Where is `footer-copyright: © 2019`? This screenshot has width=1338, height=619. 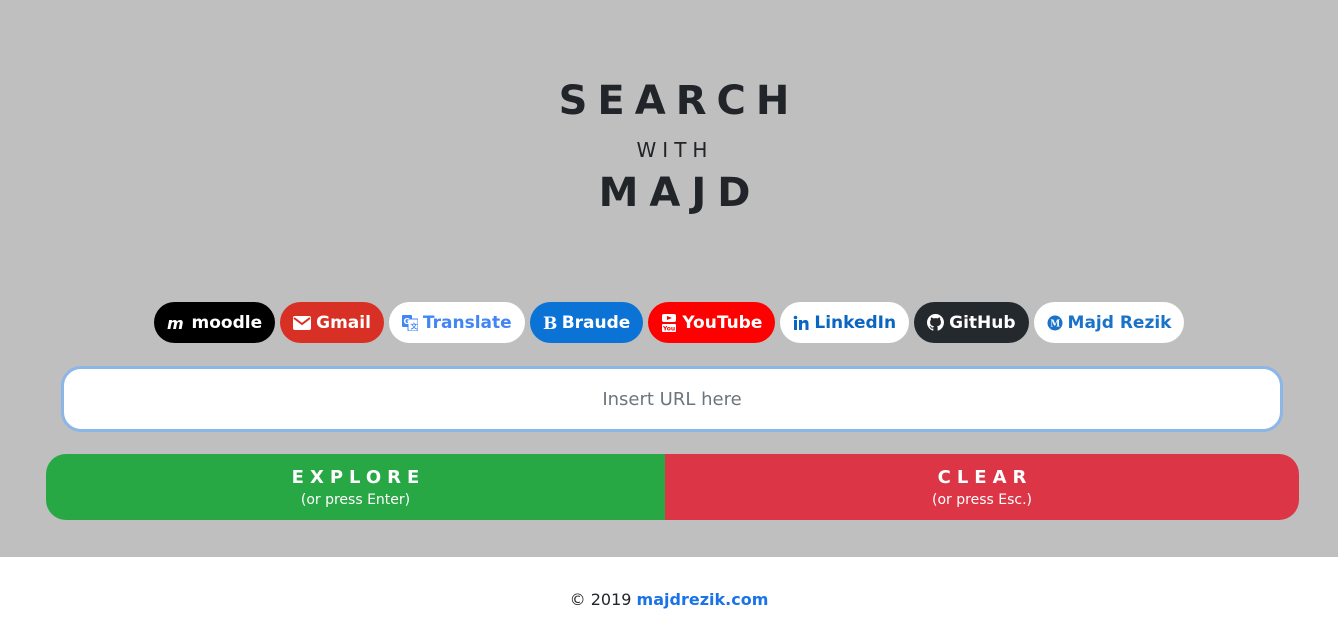
footer-copyright: © 2019 is located at coordinates (600, 599).